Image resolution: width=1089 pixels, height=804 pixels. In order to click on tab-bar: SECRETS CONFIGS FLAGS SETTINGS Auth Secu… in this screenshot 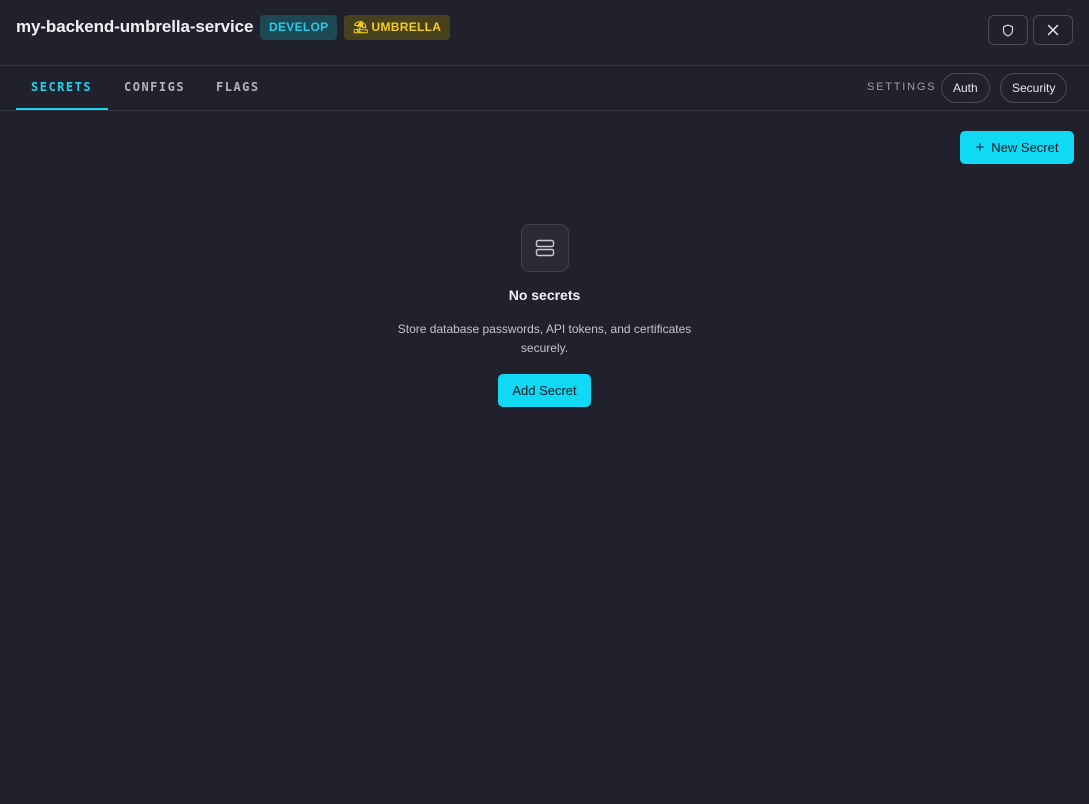, I will do `click(544, 88)`.